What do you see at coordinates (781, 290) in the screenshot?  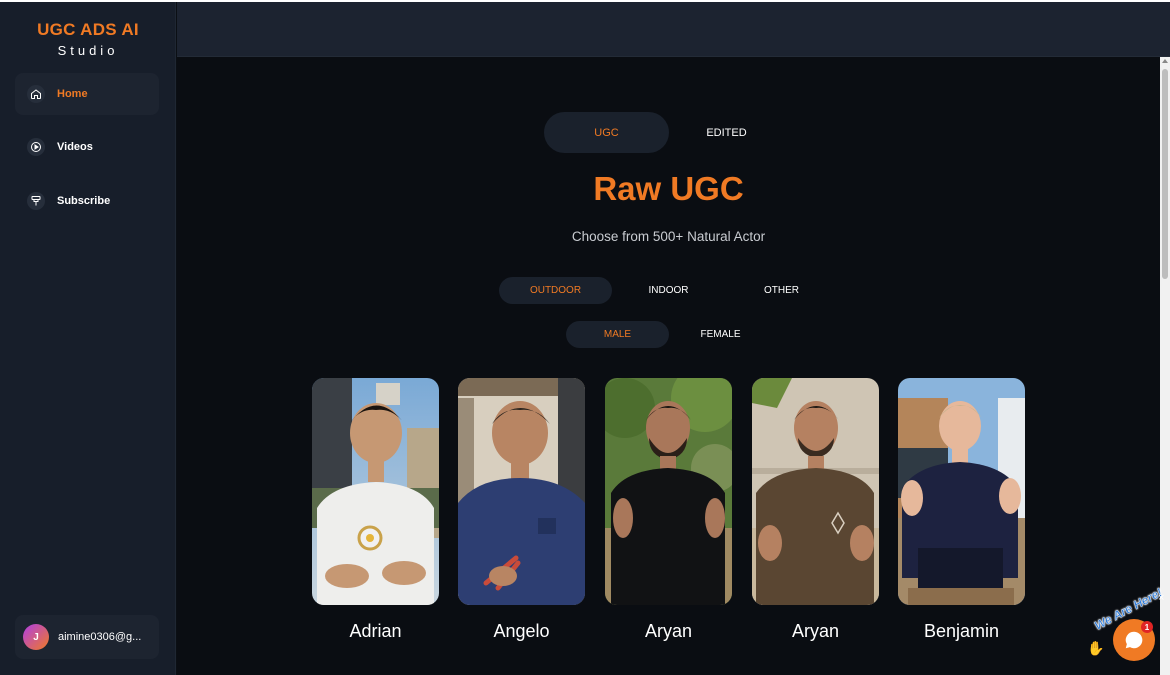 I see `tab-other: OTHER` at bounding box center [781, 290].